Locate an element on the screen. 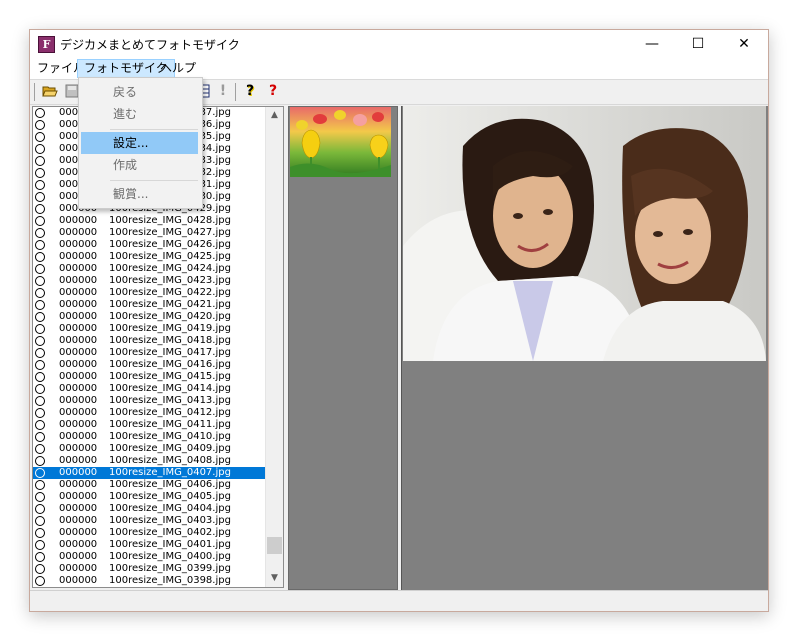 The width and height of the screenshot is (800, 640). file-list-row: 000000 100resize_IMG_0398.jpg is located at coordinates (149, 581).